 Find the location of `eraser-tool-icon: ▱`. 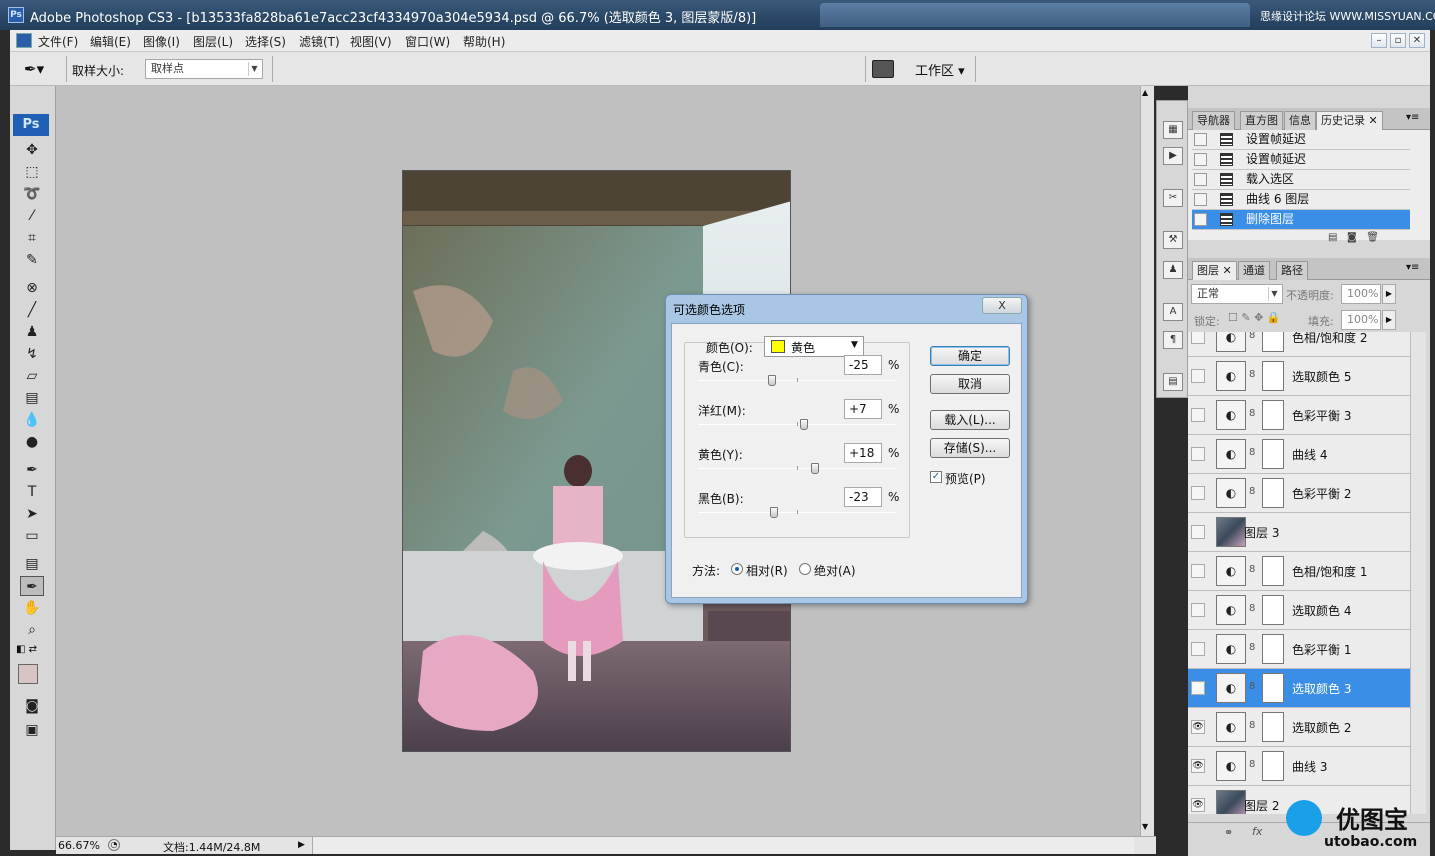

eraser-tool-icon: ▱ is located at coordinates (32, 376).